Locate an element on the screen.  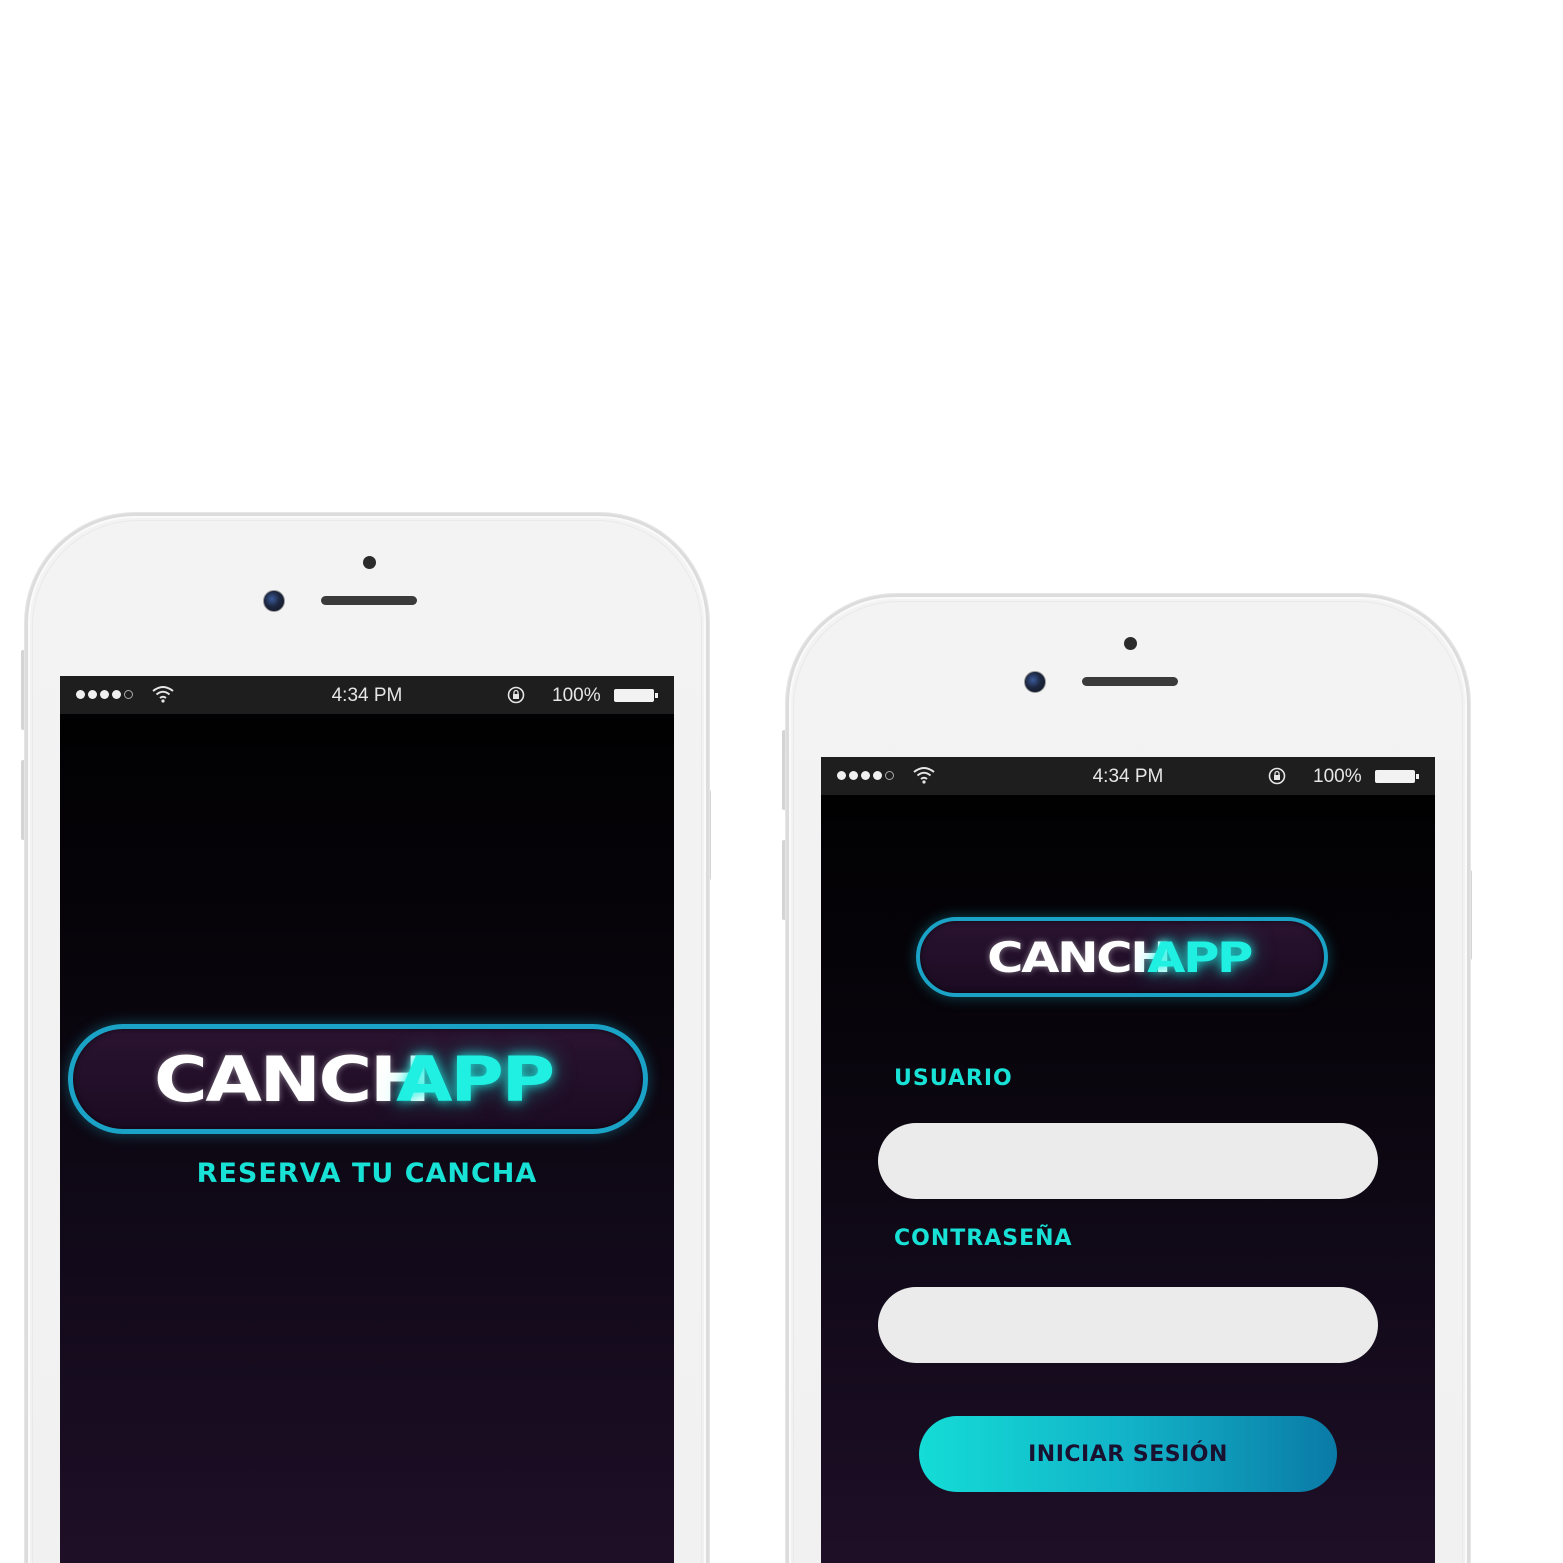
splash-tagline: RESERVA TU CANCHA is located at coordinates (367, 1173).